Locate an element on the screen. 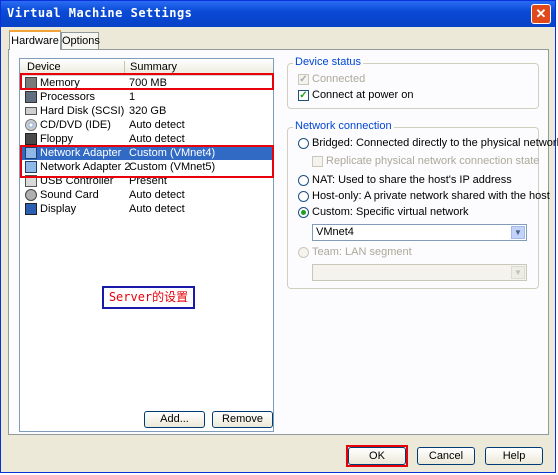 Image resolution: width=558 pixels, height=475 pixels. device-row-cd-dvd: CD/DVD (IDE) Auto detect is located at coordinates (146, 125).